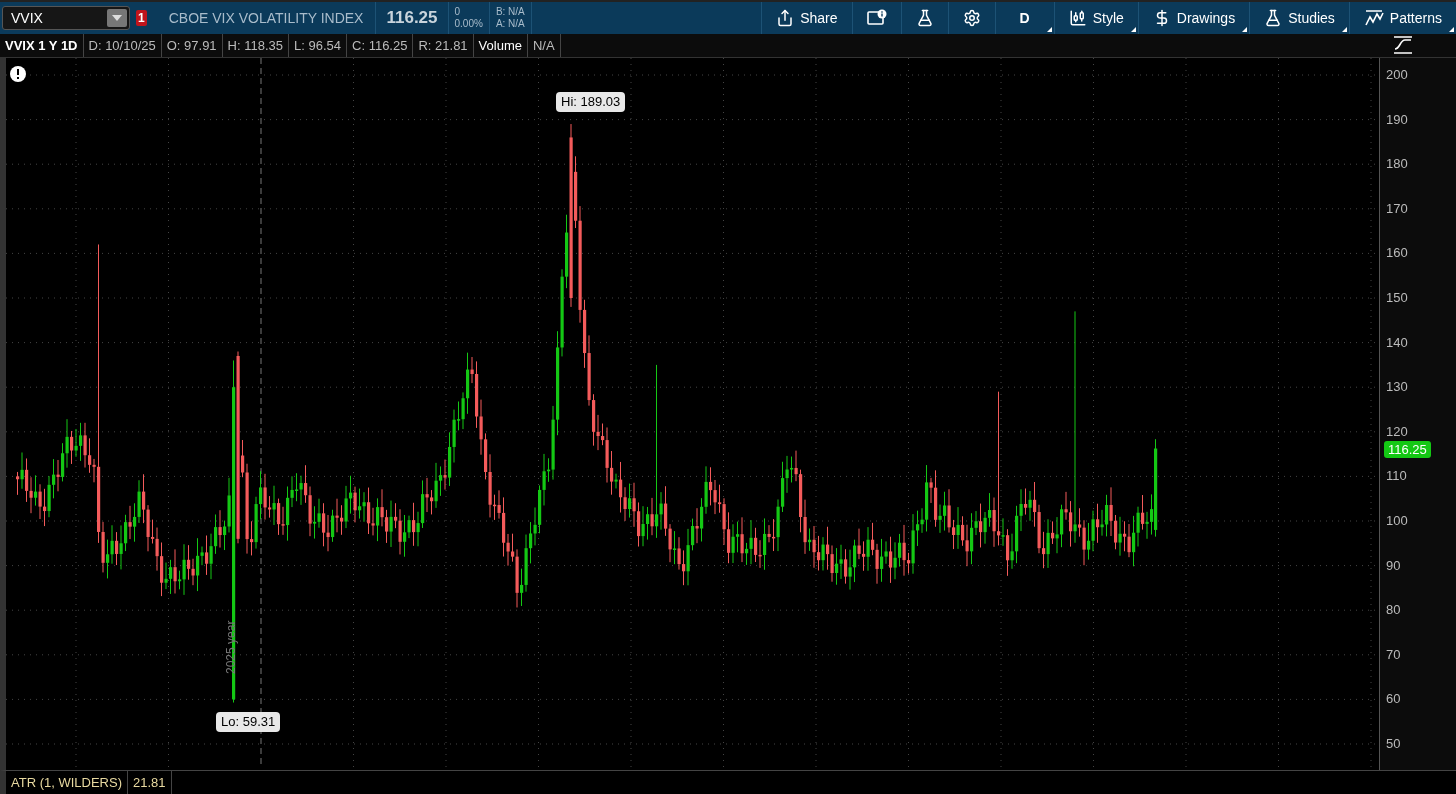 This screenshot has width=1456, height=794. What do you see at coordinates (231, 646) in the screenshot?
I see `year-marker: 2025 year` at bounding box center [231, 646].